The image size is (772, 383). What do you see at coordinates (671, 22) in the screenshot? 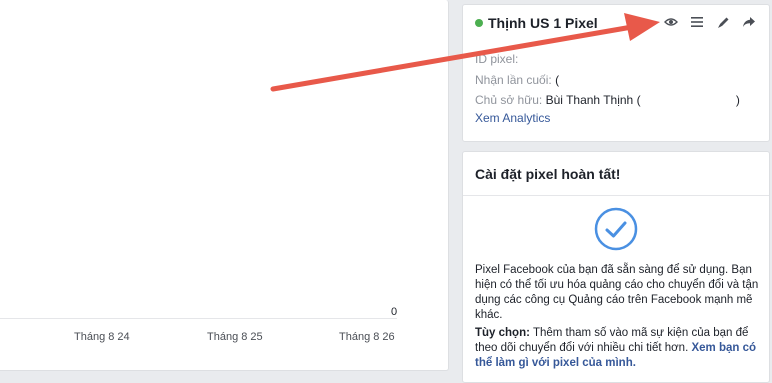
I see `eye-icon` at bounding box center [671, 22].